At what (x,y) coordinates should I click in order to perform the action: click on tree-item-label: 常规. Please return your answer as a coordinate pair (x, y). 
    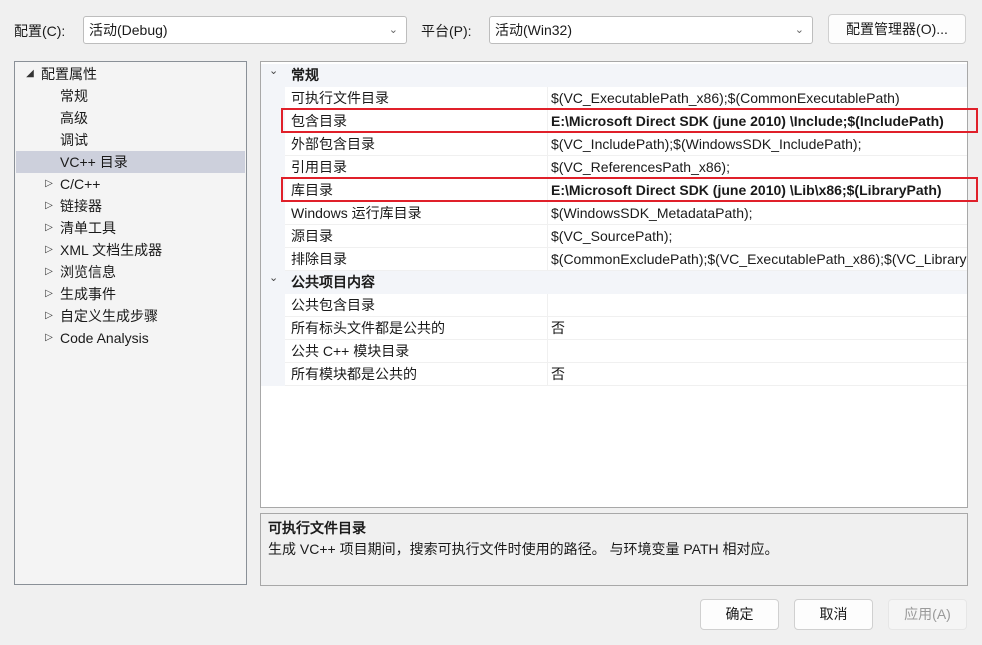
    Looking at the image, I should click on (74, 96).